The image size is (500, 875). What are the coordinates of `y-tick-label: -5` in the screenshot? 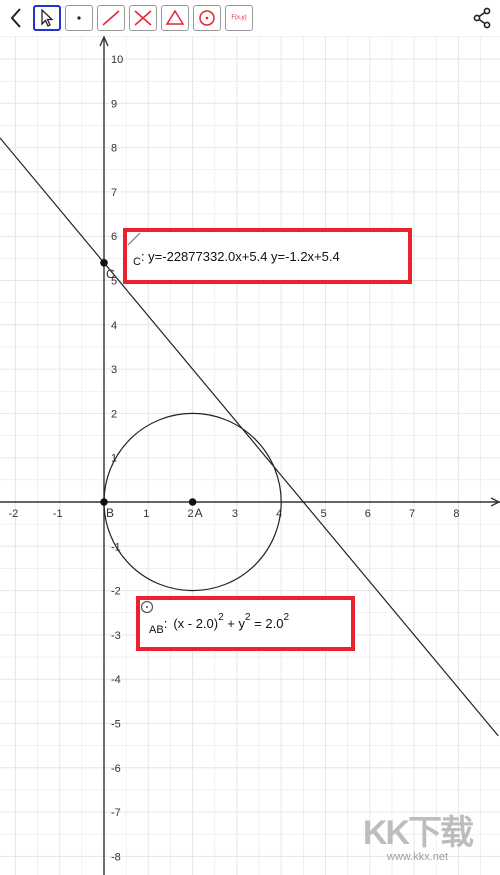 It's located at (116, 725).